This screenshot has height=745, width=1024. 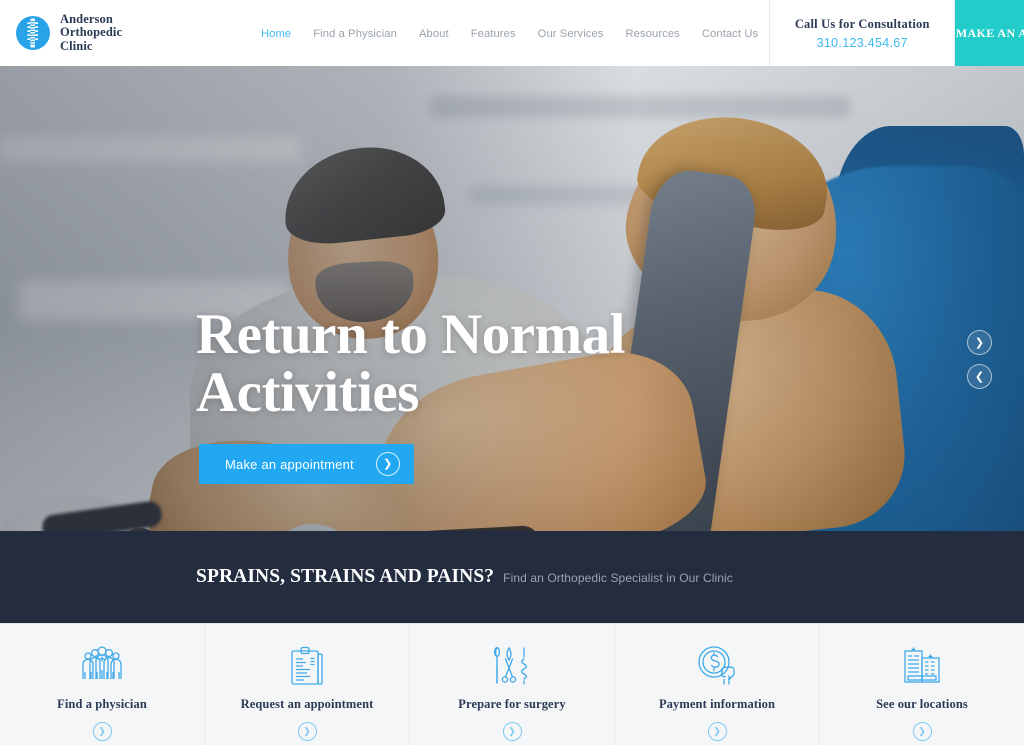 I want to click on feature-label: Request an appointment, so click(x=307, y=704).